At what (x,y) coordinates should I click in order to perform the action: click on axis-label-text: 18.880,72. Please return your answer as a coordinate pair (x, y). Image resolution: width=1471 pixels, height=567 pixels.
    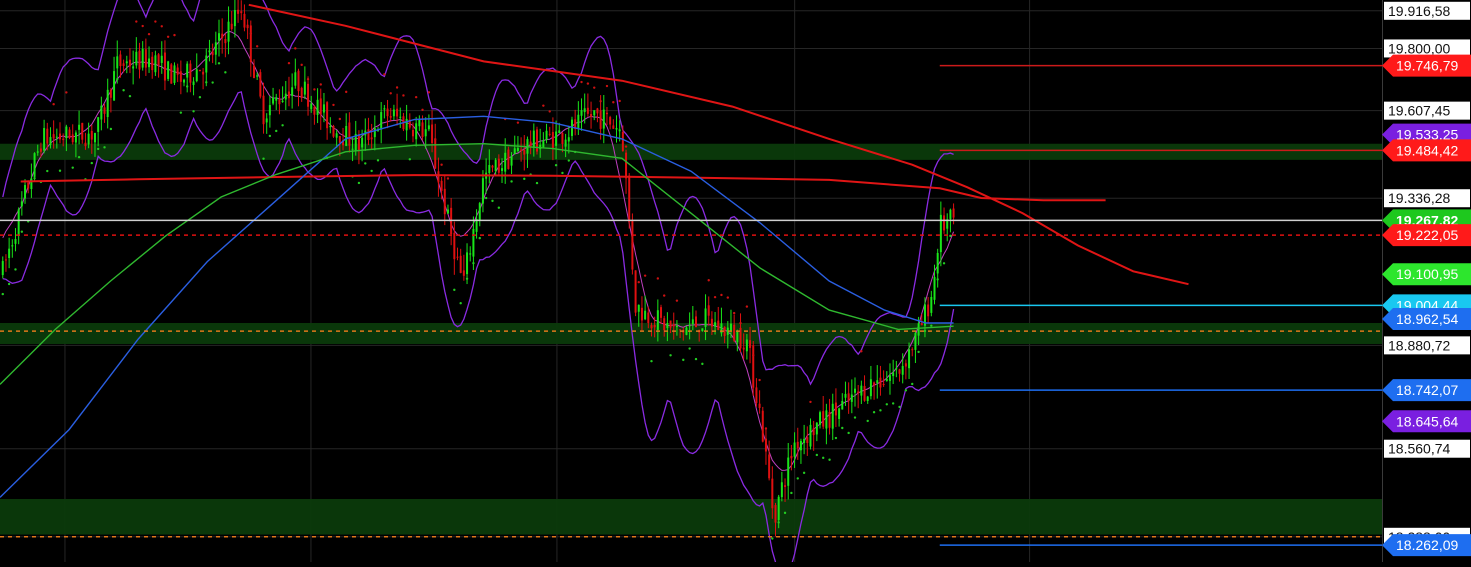
    Looking at the image, I should click on (1419, 345).